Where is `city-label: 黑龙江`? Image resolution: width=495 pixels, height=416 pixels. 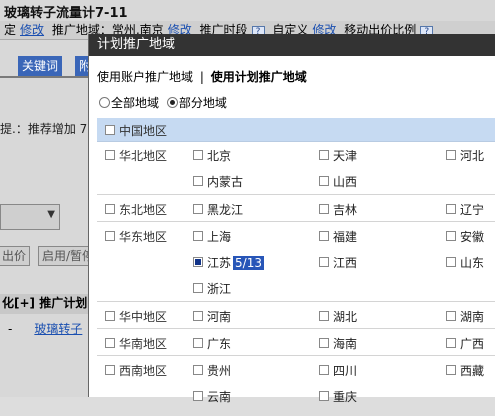
city-label: 黑龙江 is located at coordinates (225, 210).